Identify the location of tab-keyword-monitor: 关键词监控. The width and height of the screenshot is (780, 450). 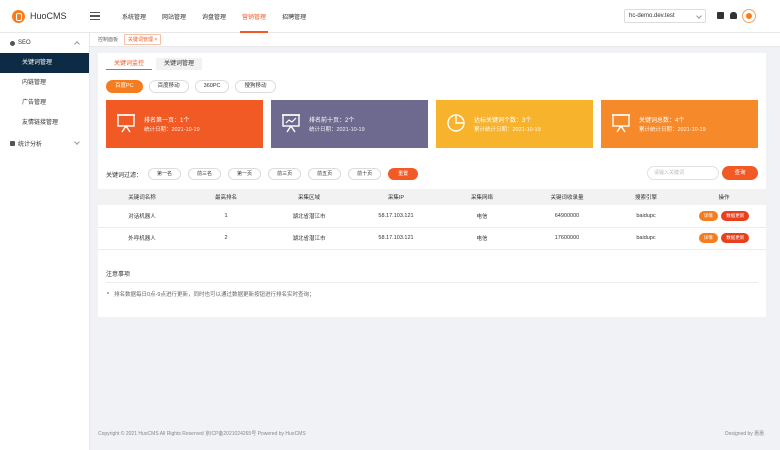
(129, 64).